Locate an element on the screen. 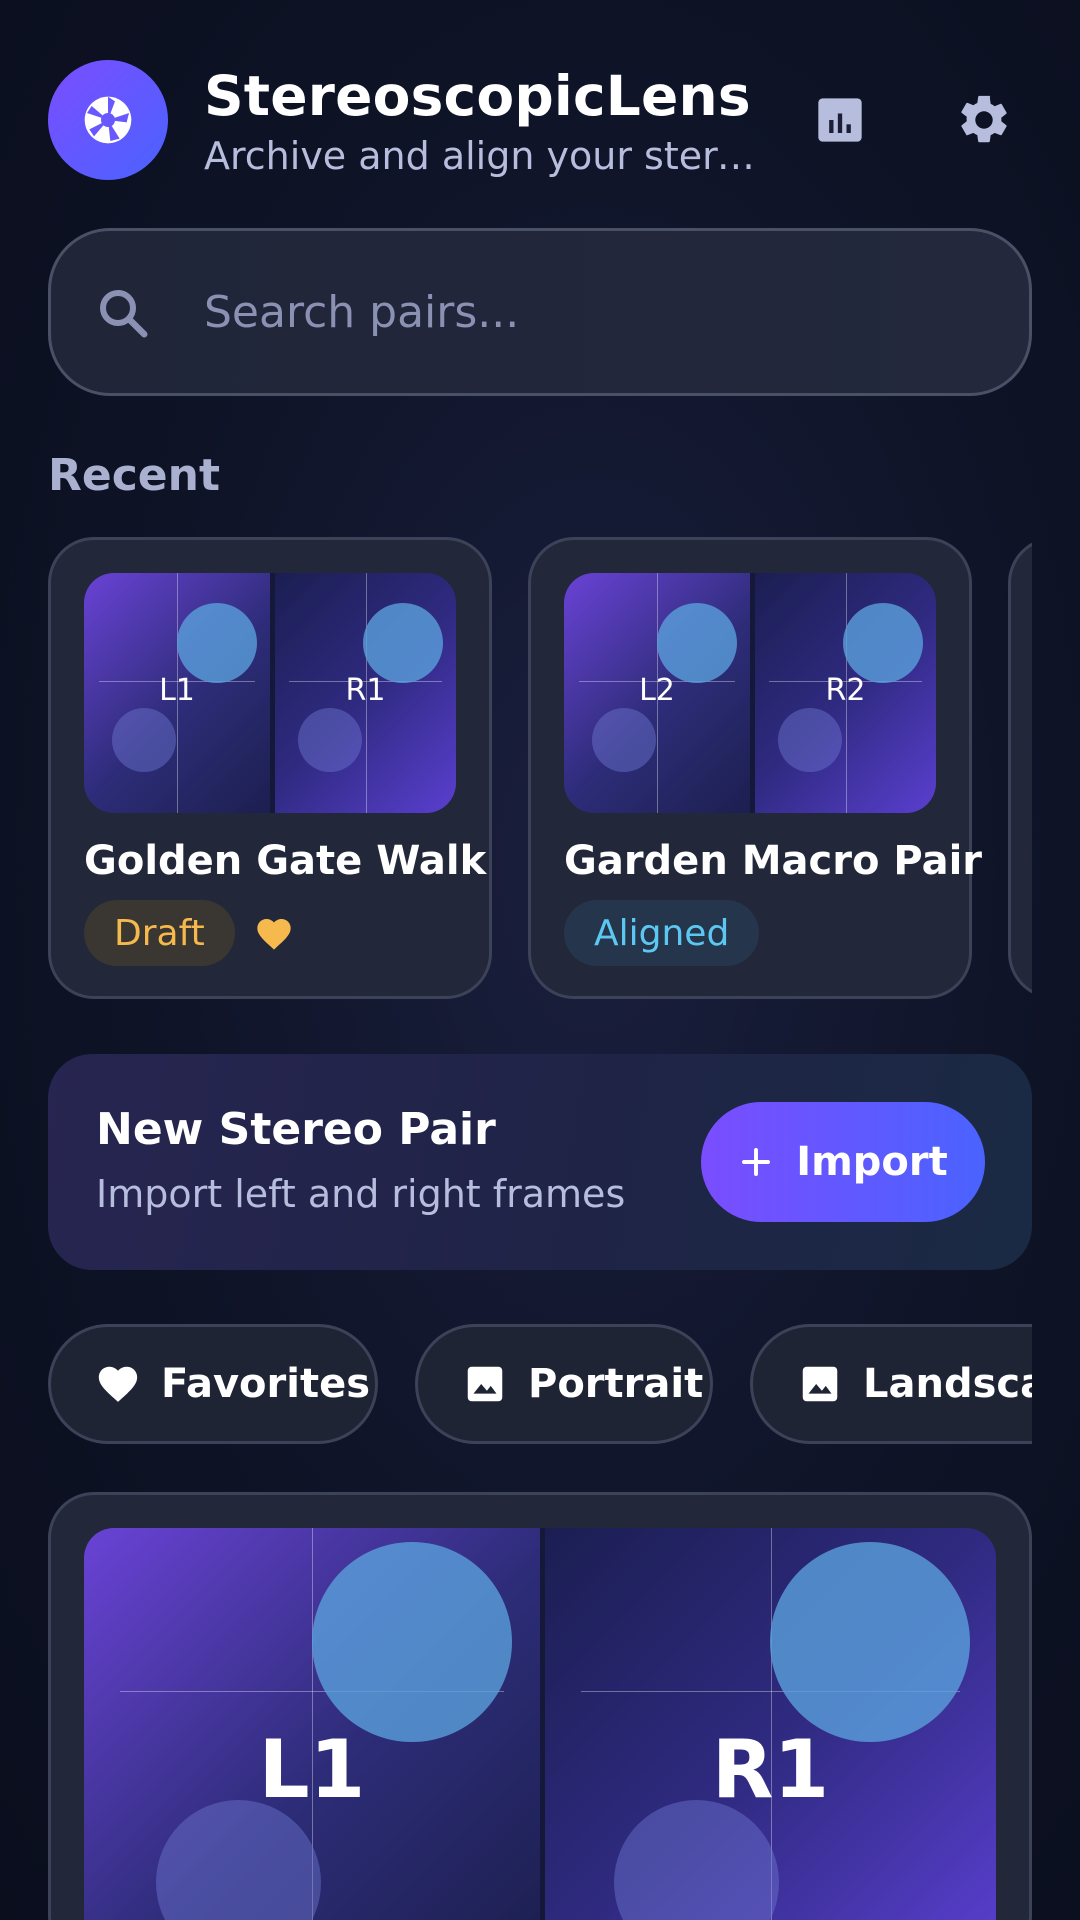 Image resolution: width=1080 pixels, height=1920 pixels. settings-button is located at coordinates (984, 120).